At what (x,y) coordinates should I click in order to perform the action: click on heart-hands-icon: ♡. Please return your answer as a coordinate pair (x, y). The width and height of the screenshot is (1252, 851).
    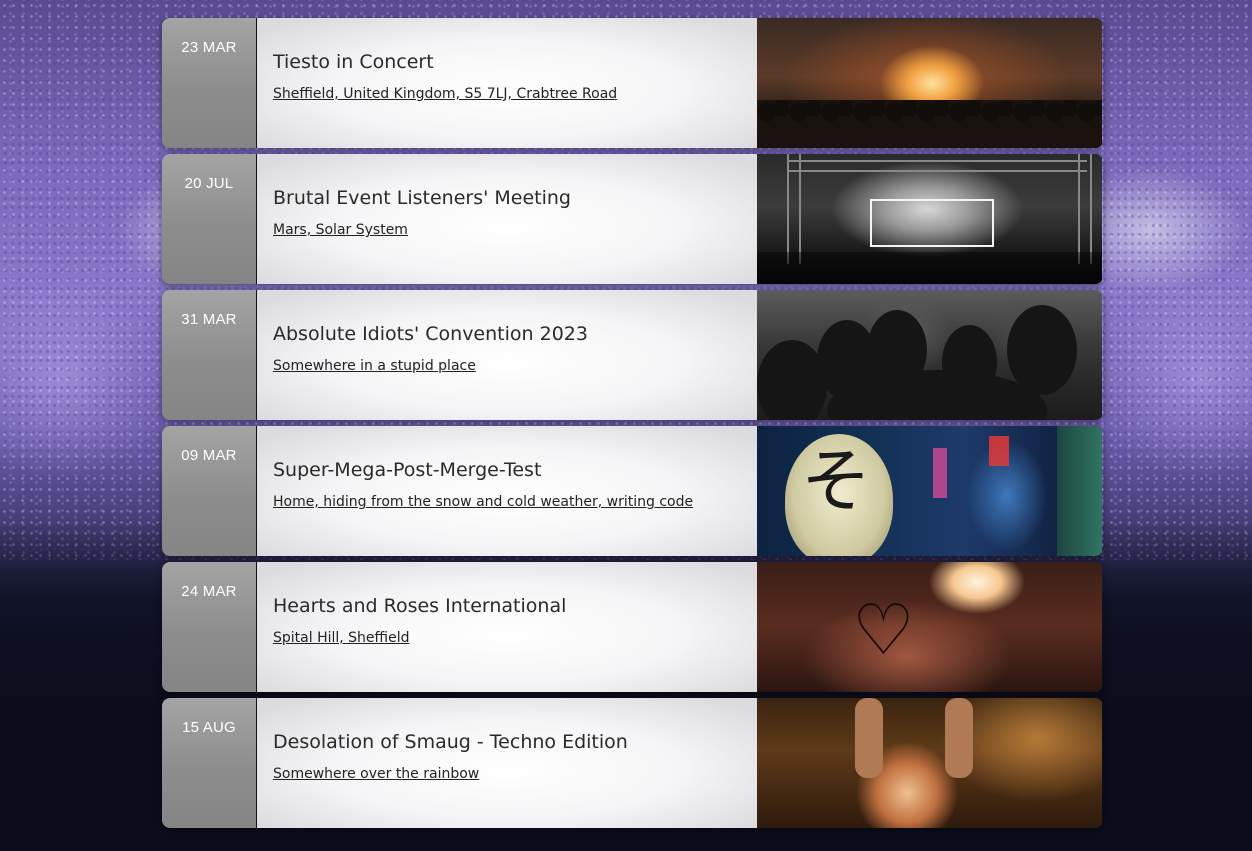
    Looking at the image, I should click on (883, 630).